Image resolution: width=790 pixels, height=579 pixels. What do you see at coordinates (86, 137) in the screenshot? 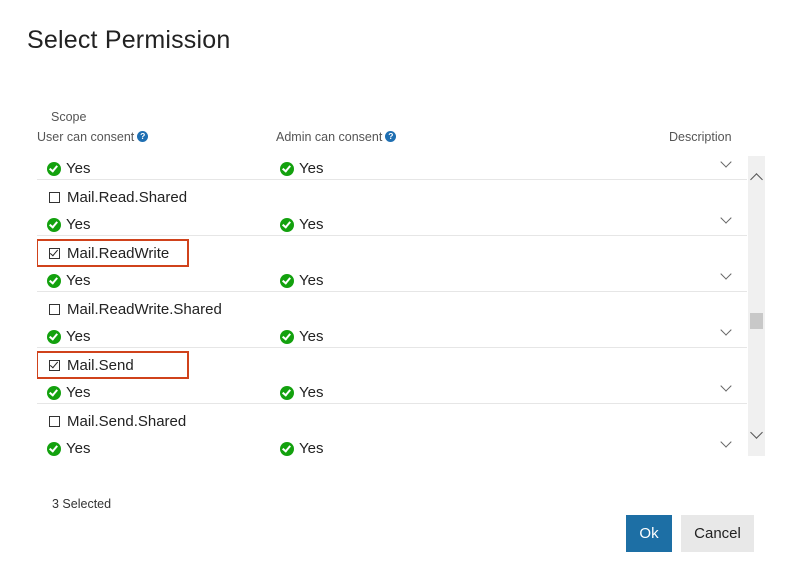
I see `user-consent-header-label: User can consent` at bounding box center [86, 137].